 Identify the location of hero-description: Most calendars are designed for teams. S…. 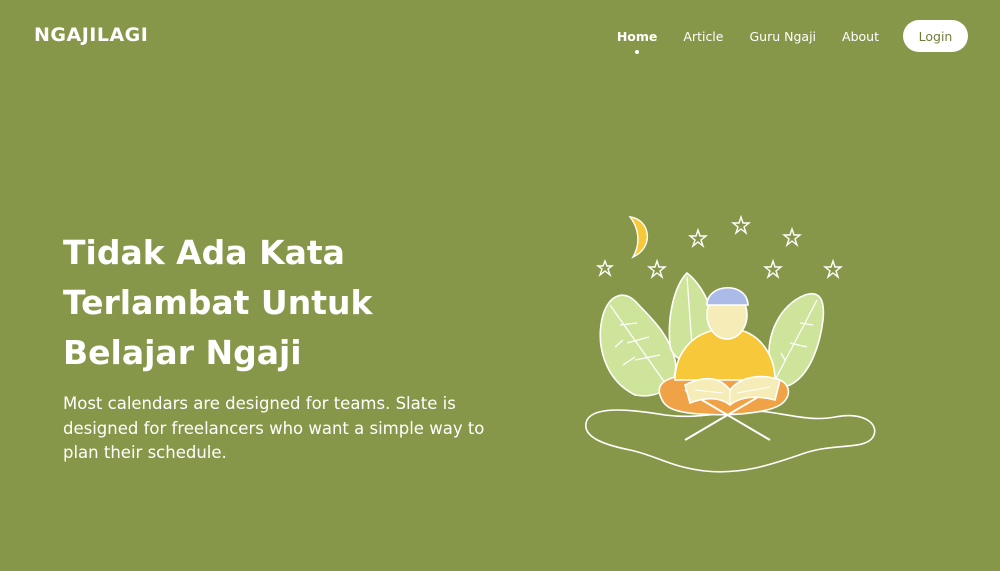
(274, 428).